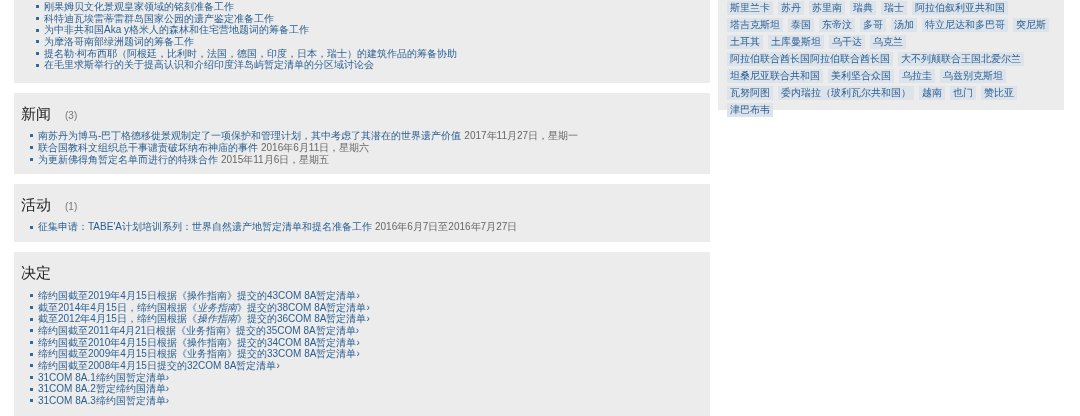 The height and width of the screenshot is (416, 1080). I want to click on country-tag: 乌克兰, so click(888, 42).